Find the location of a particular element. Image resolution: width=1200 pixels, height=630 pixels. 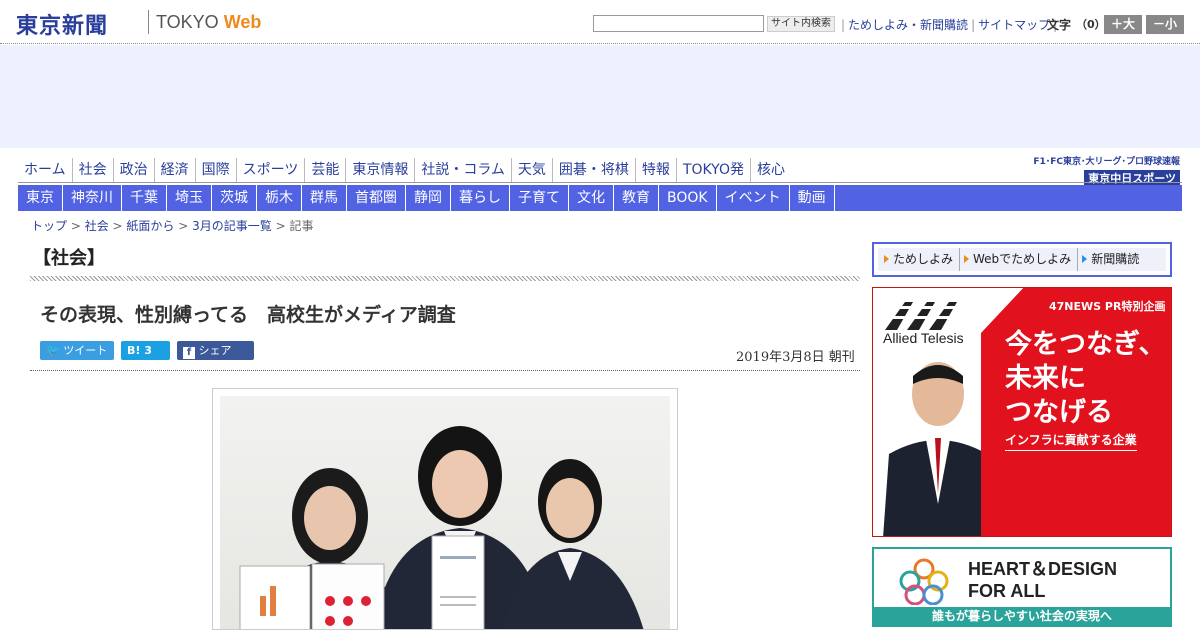

rnav-shizuoka: 静岡 is located at coordinates (428, 198).